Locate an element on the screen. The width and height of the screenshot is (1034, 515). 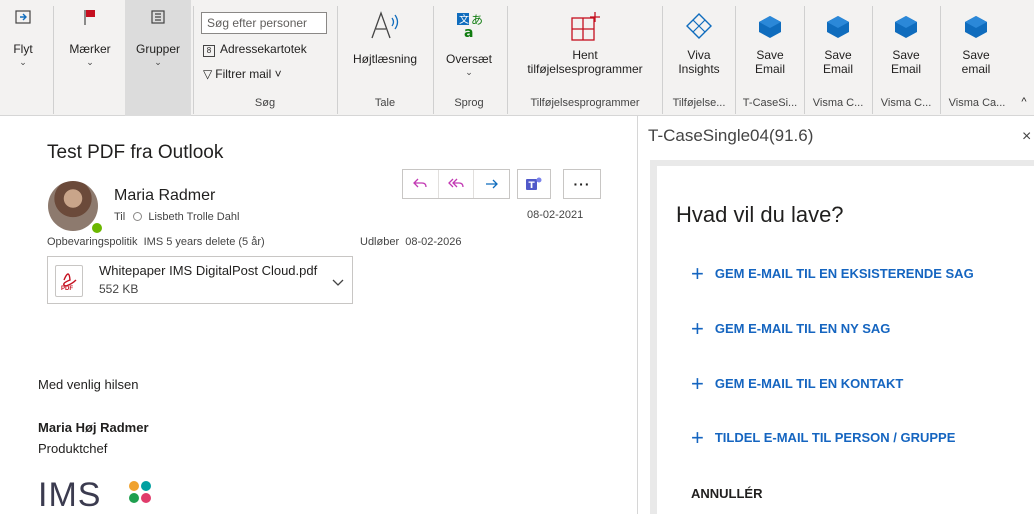
option-contact: + GEM E-MAIL TIL EN KONTAKT is located at coordinates (797, 383).